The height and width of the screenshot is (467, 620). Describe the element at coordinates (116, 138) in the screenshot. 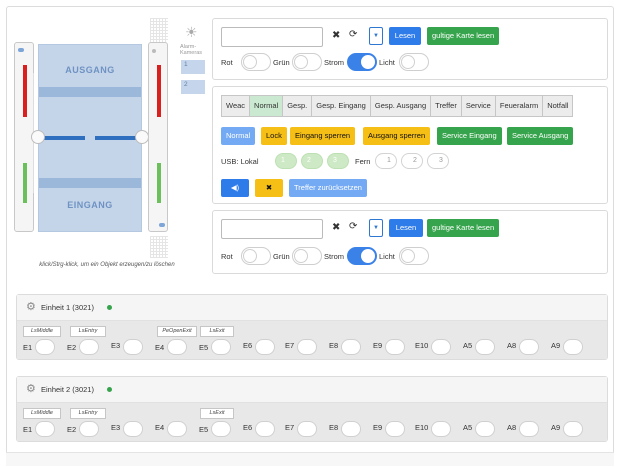

I see `barrier-right` at that location.